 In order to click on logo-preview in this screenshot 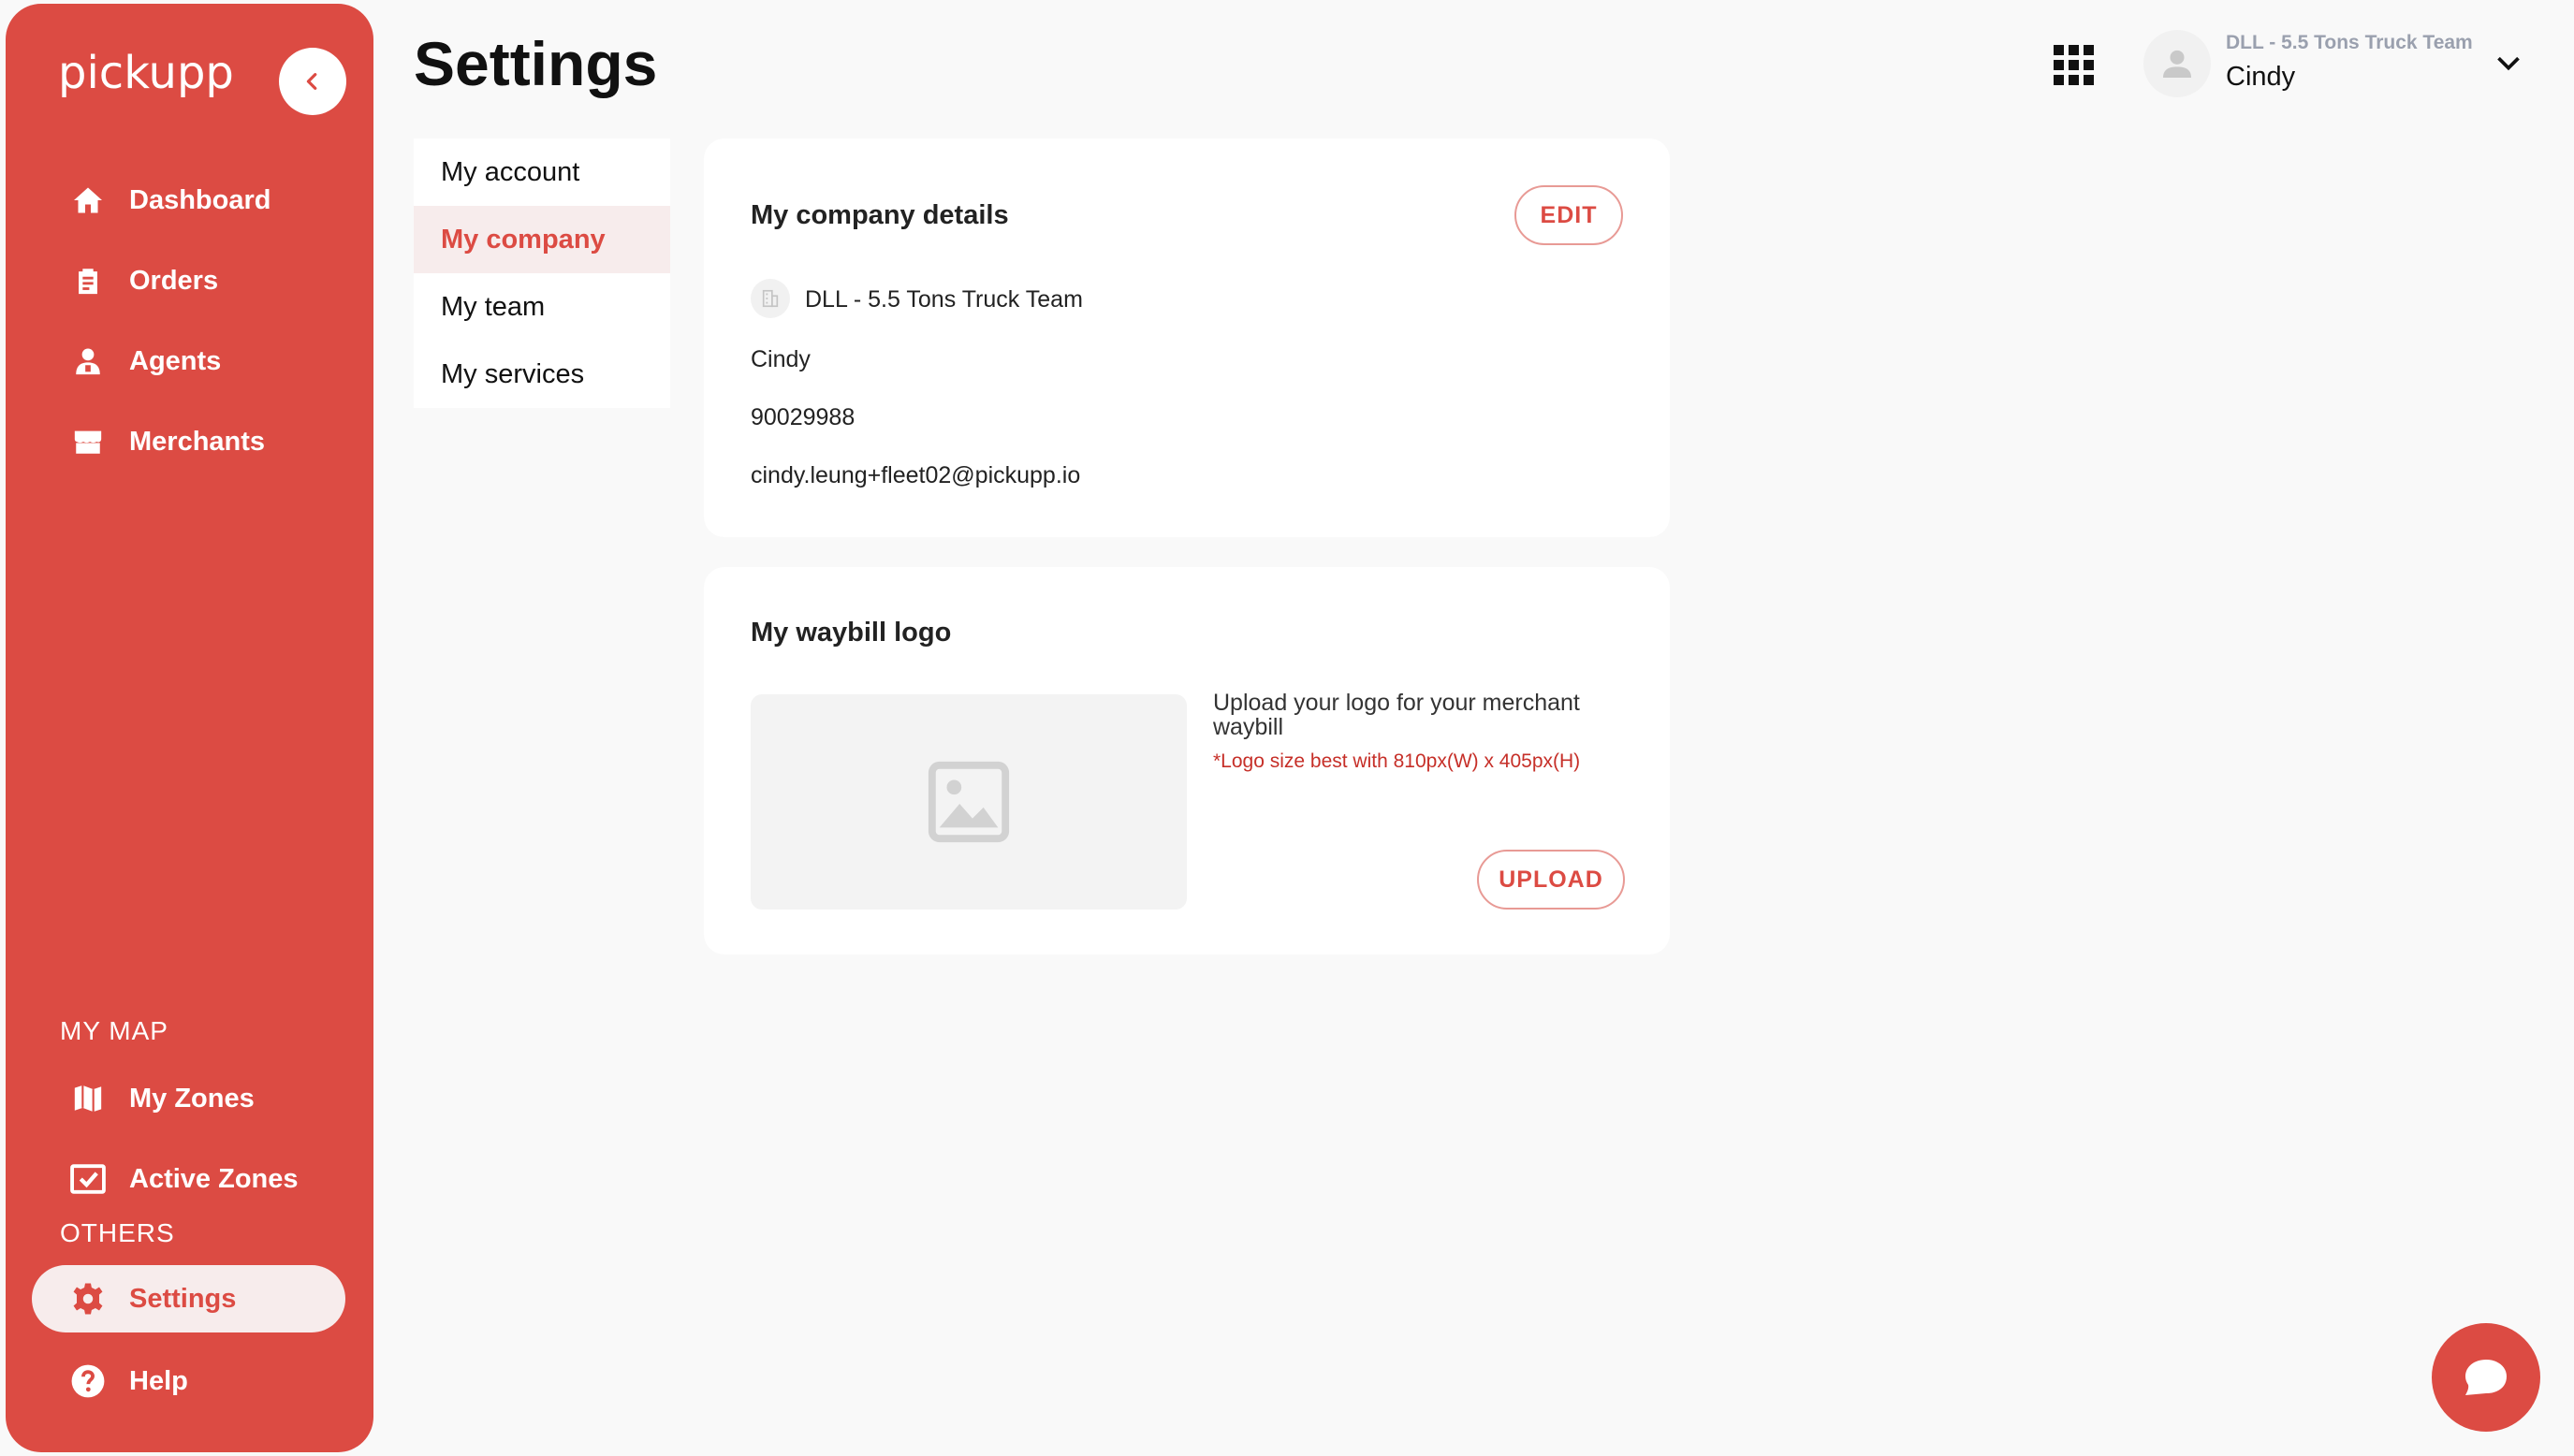, I will do `click(969, 802)`.